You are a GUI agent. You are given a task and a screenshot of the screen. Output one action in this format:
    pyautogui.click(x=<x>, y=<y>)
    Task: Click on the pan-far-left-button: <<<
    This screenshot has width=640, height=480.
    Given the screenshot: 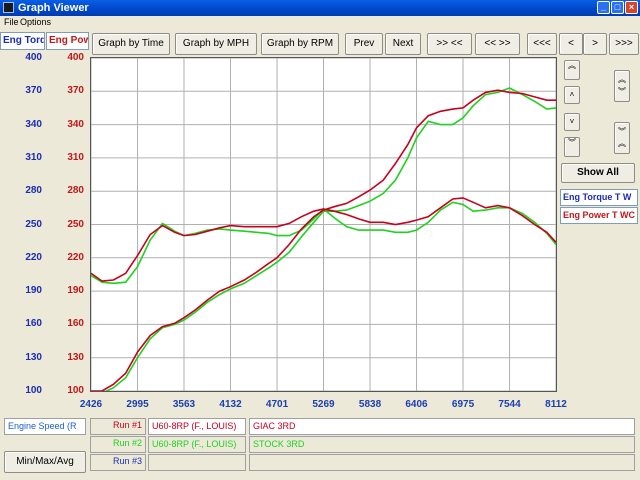 What is the action you would take?
    pyautogui.click(x=542, y=44)
    